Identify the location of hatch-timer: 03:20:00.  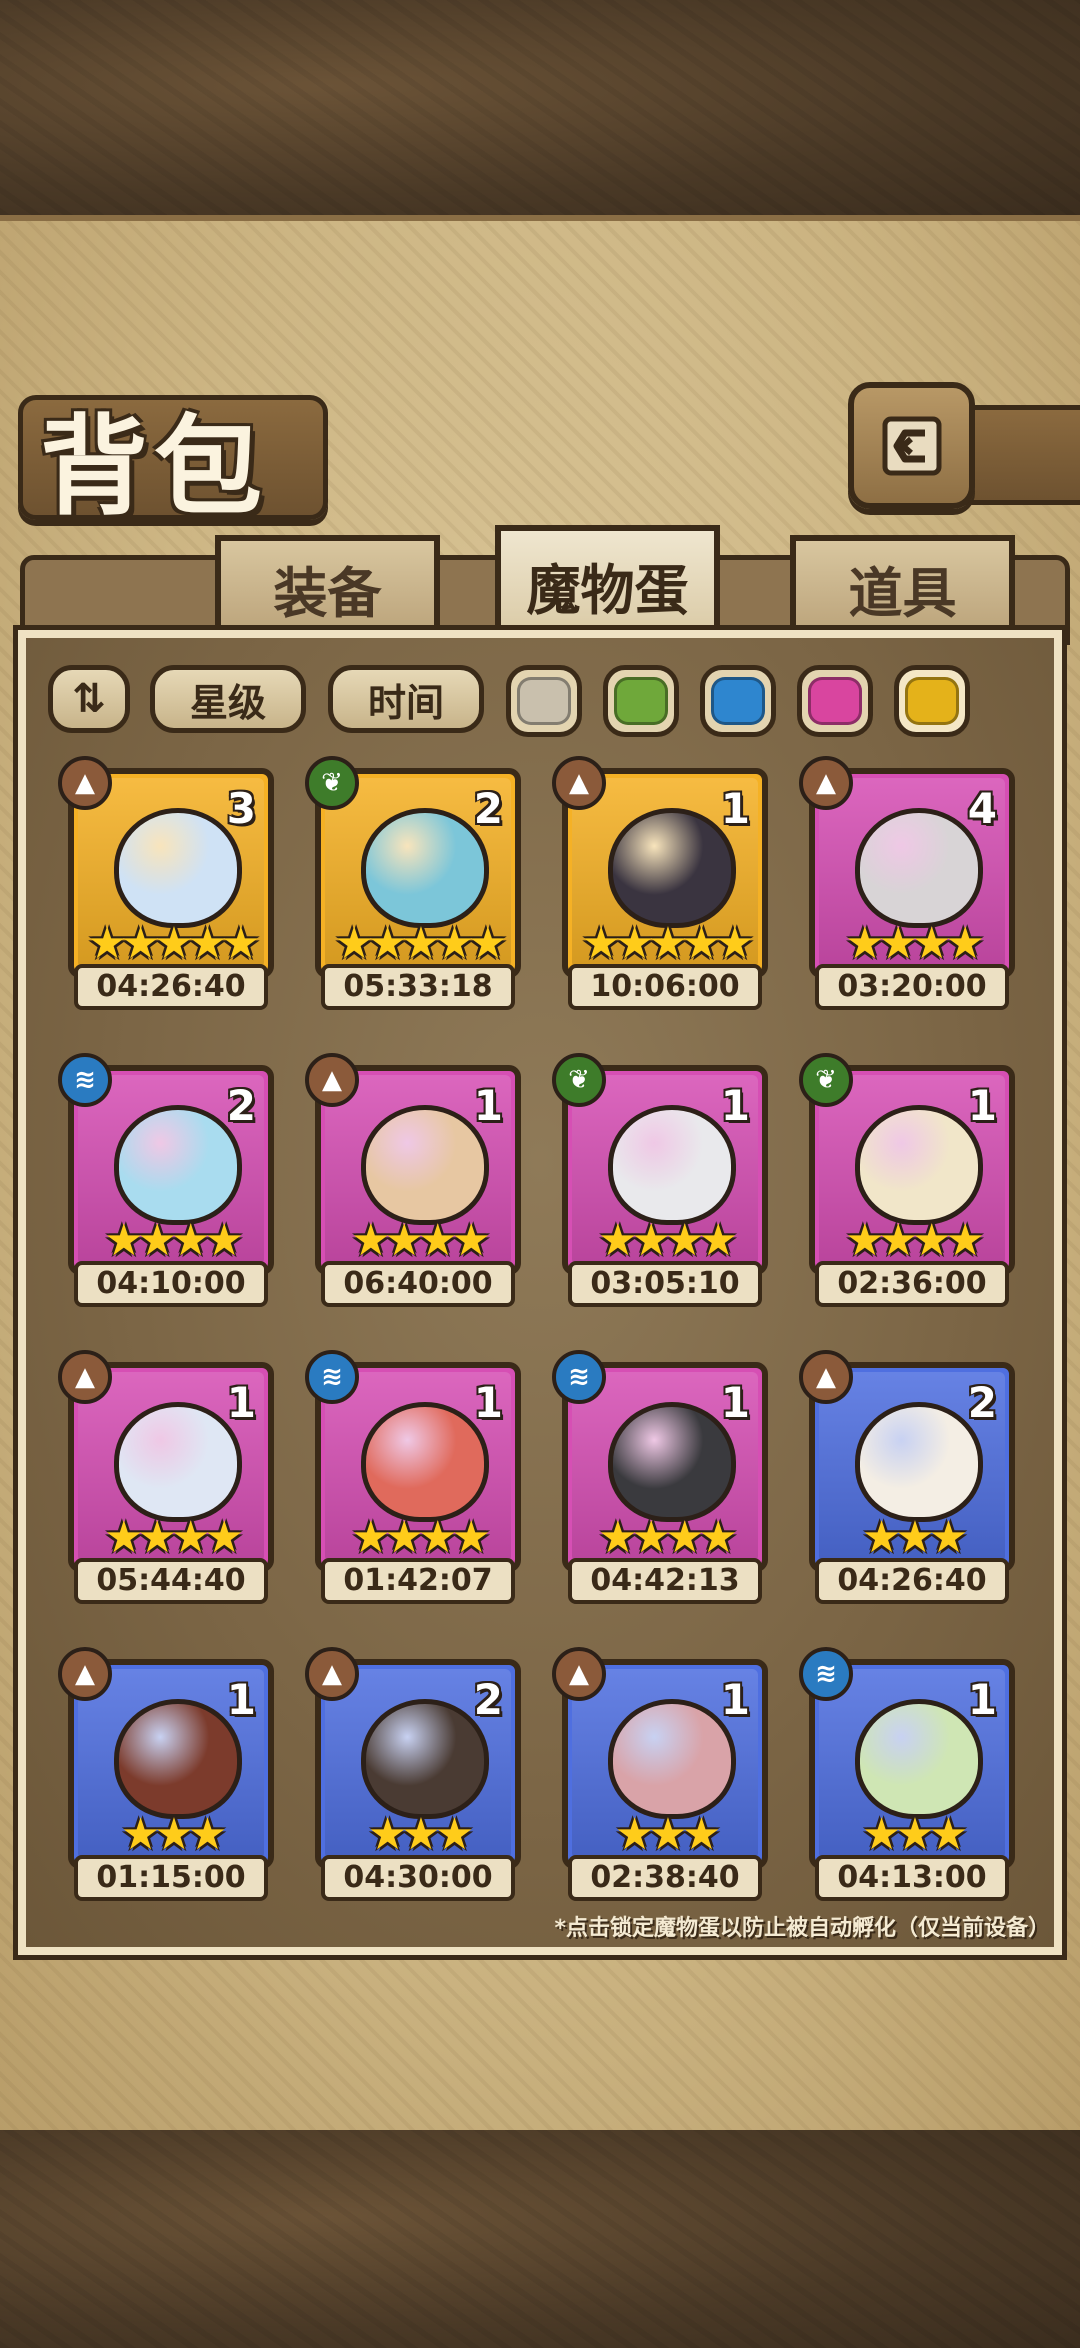
(912, 987).